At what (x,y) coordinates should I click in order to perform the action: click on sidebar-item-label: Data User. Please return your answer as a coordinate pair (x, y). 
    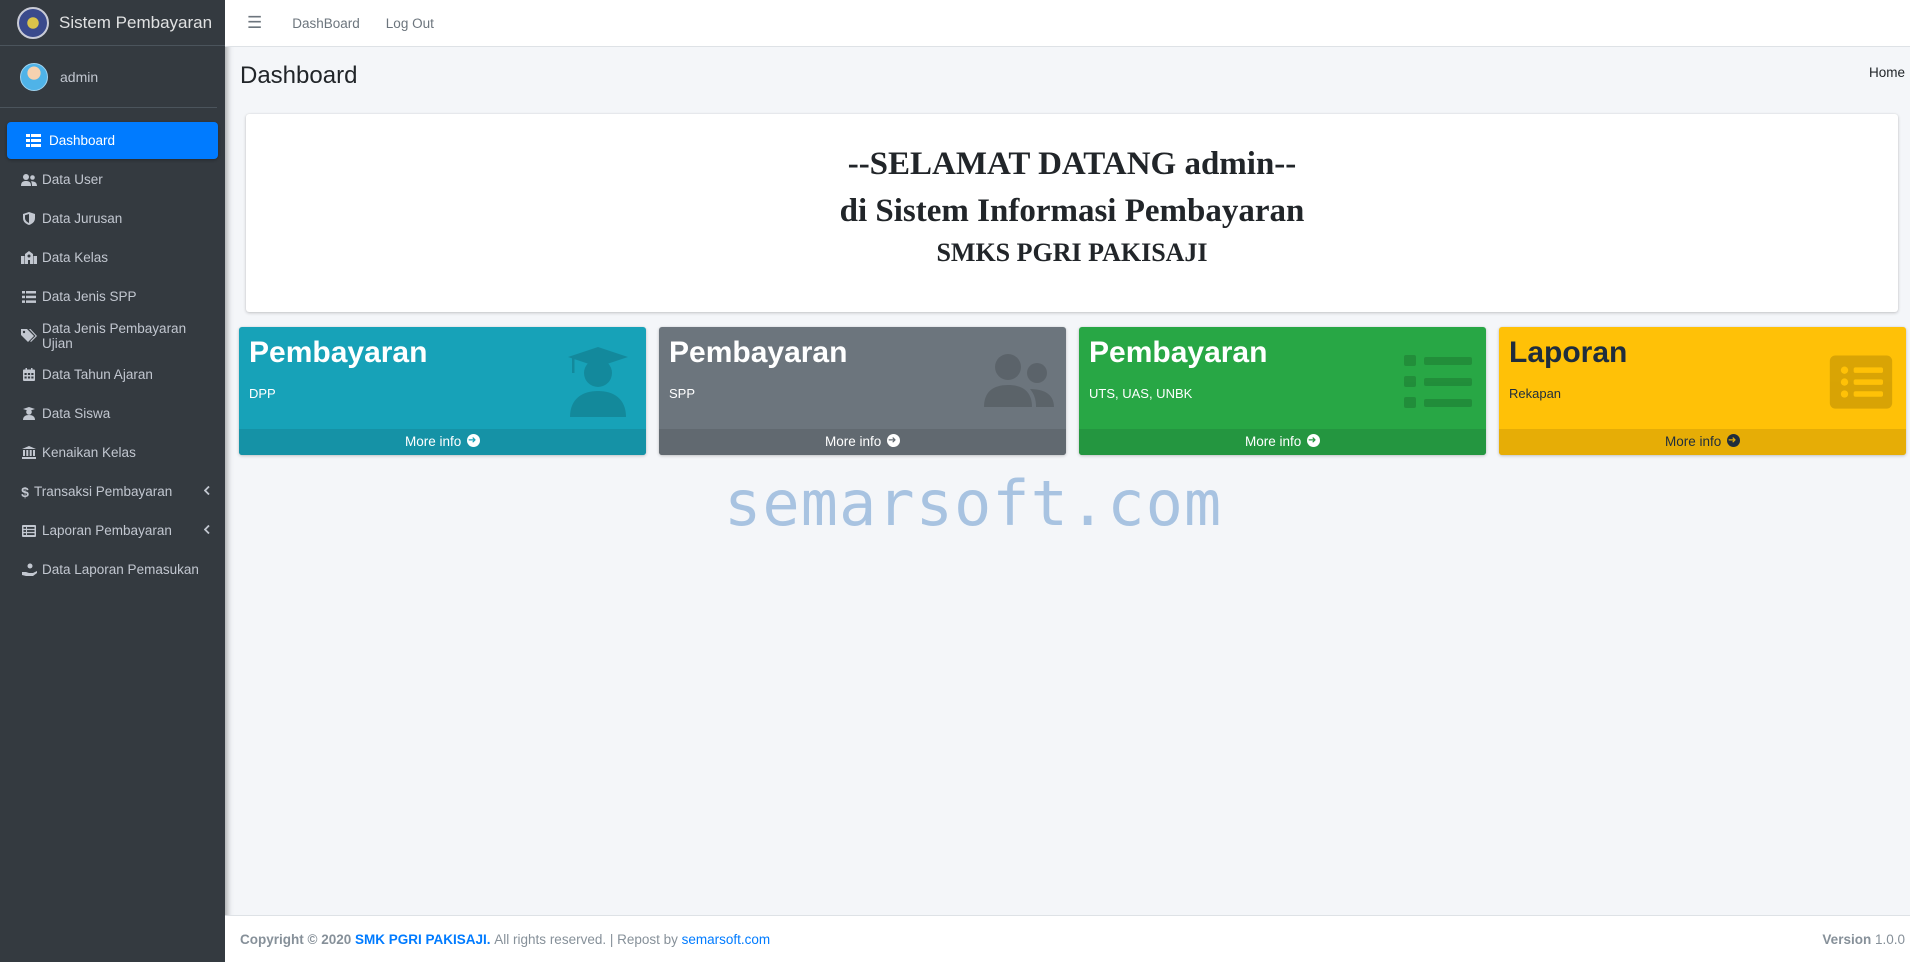
    Looking at the image, I should click on (72, 179).